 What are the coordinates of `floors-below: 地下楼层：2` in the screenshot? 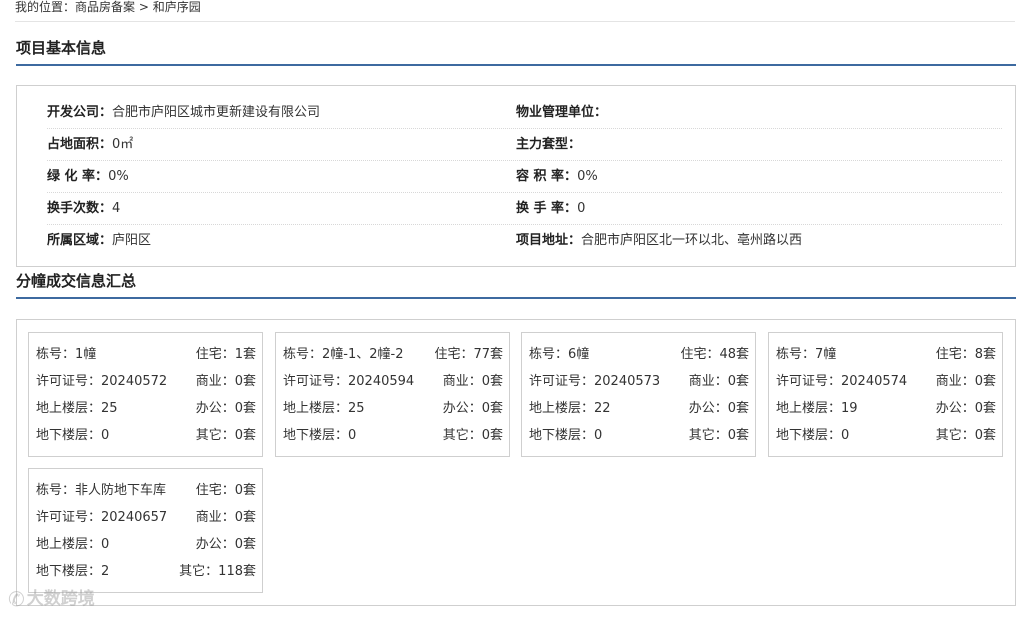 It's located at (73, 571).